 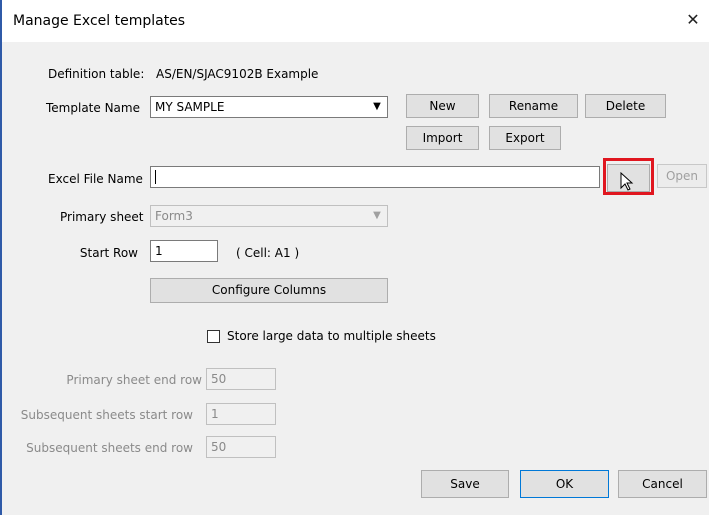 I want to click on new-button: New, so click(x=442, y=106).